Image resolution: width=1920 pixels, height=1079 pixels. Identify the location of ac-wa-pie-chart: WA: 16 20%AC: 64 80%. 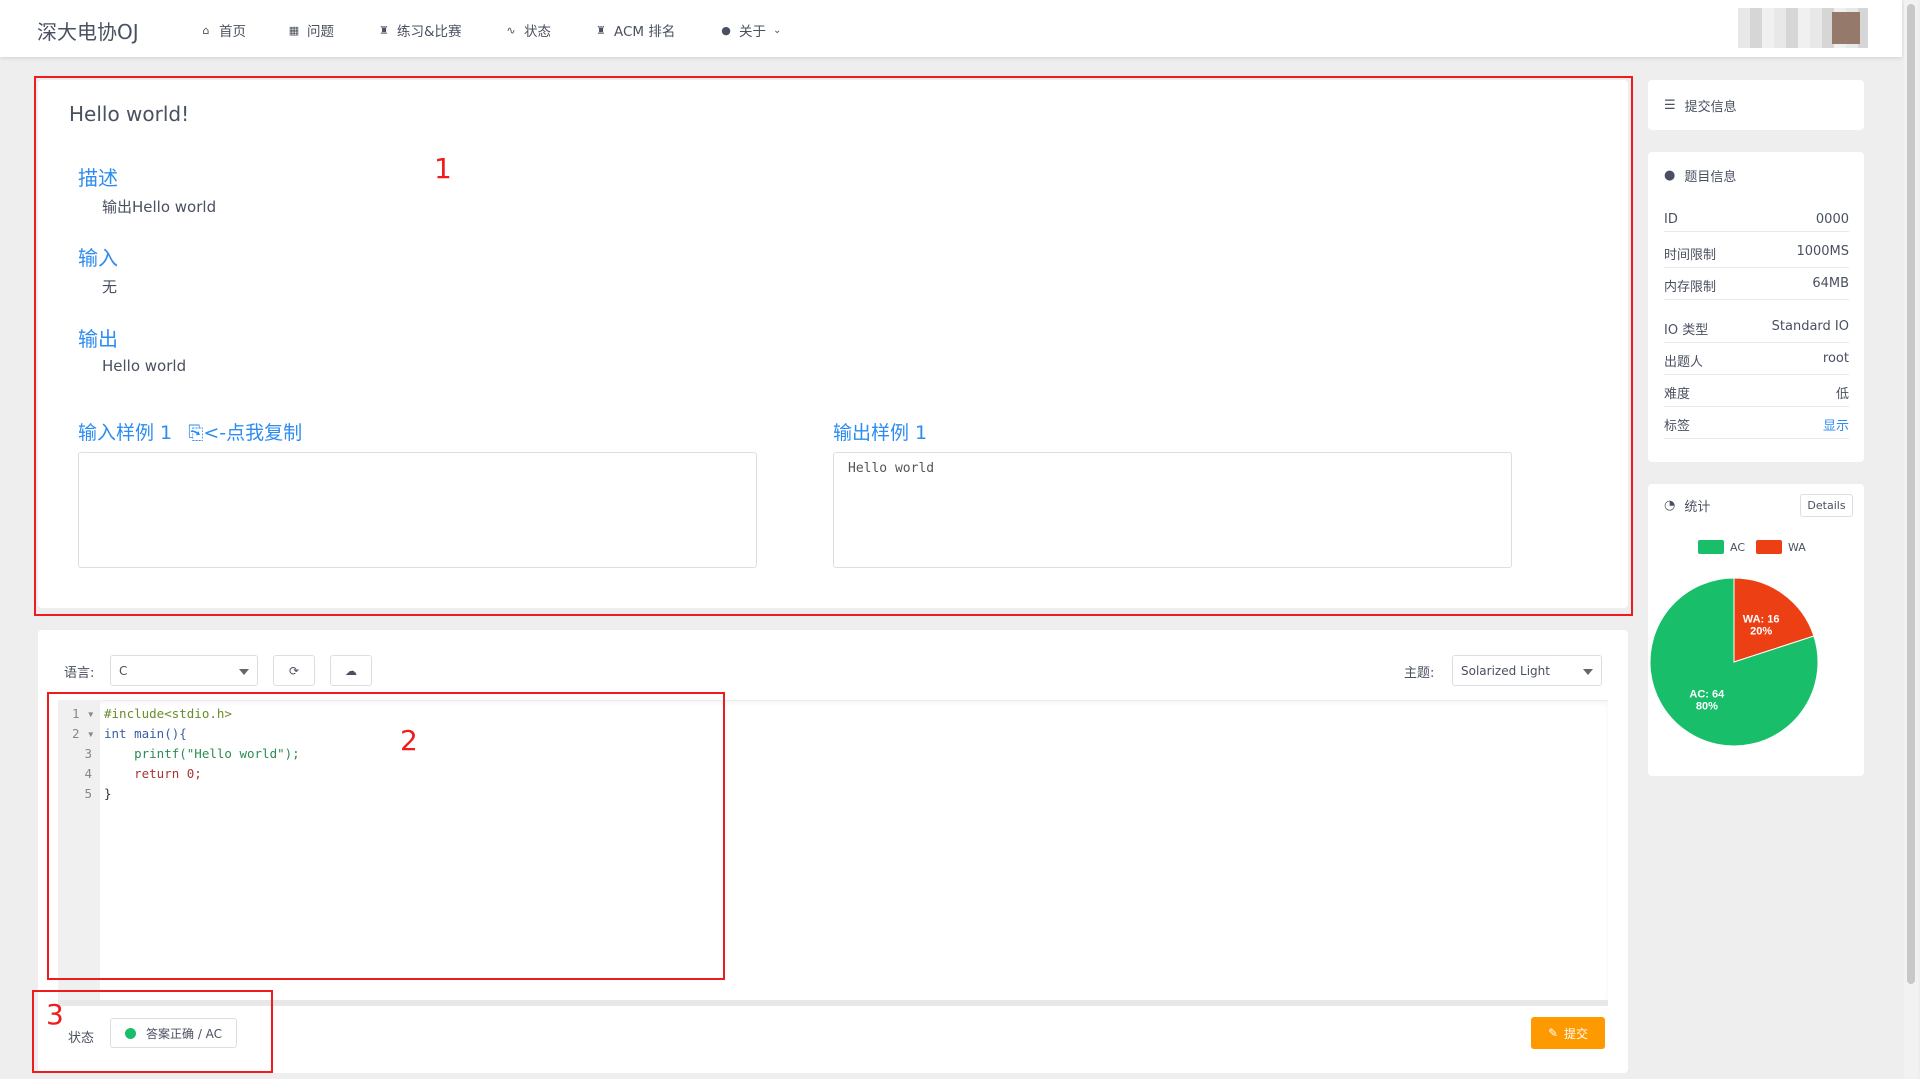
(1734, 662).